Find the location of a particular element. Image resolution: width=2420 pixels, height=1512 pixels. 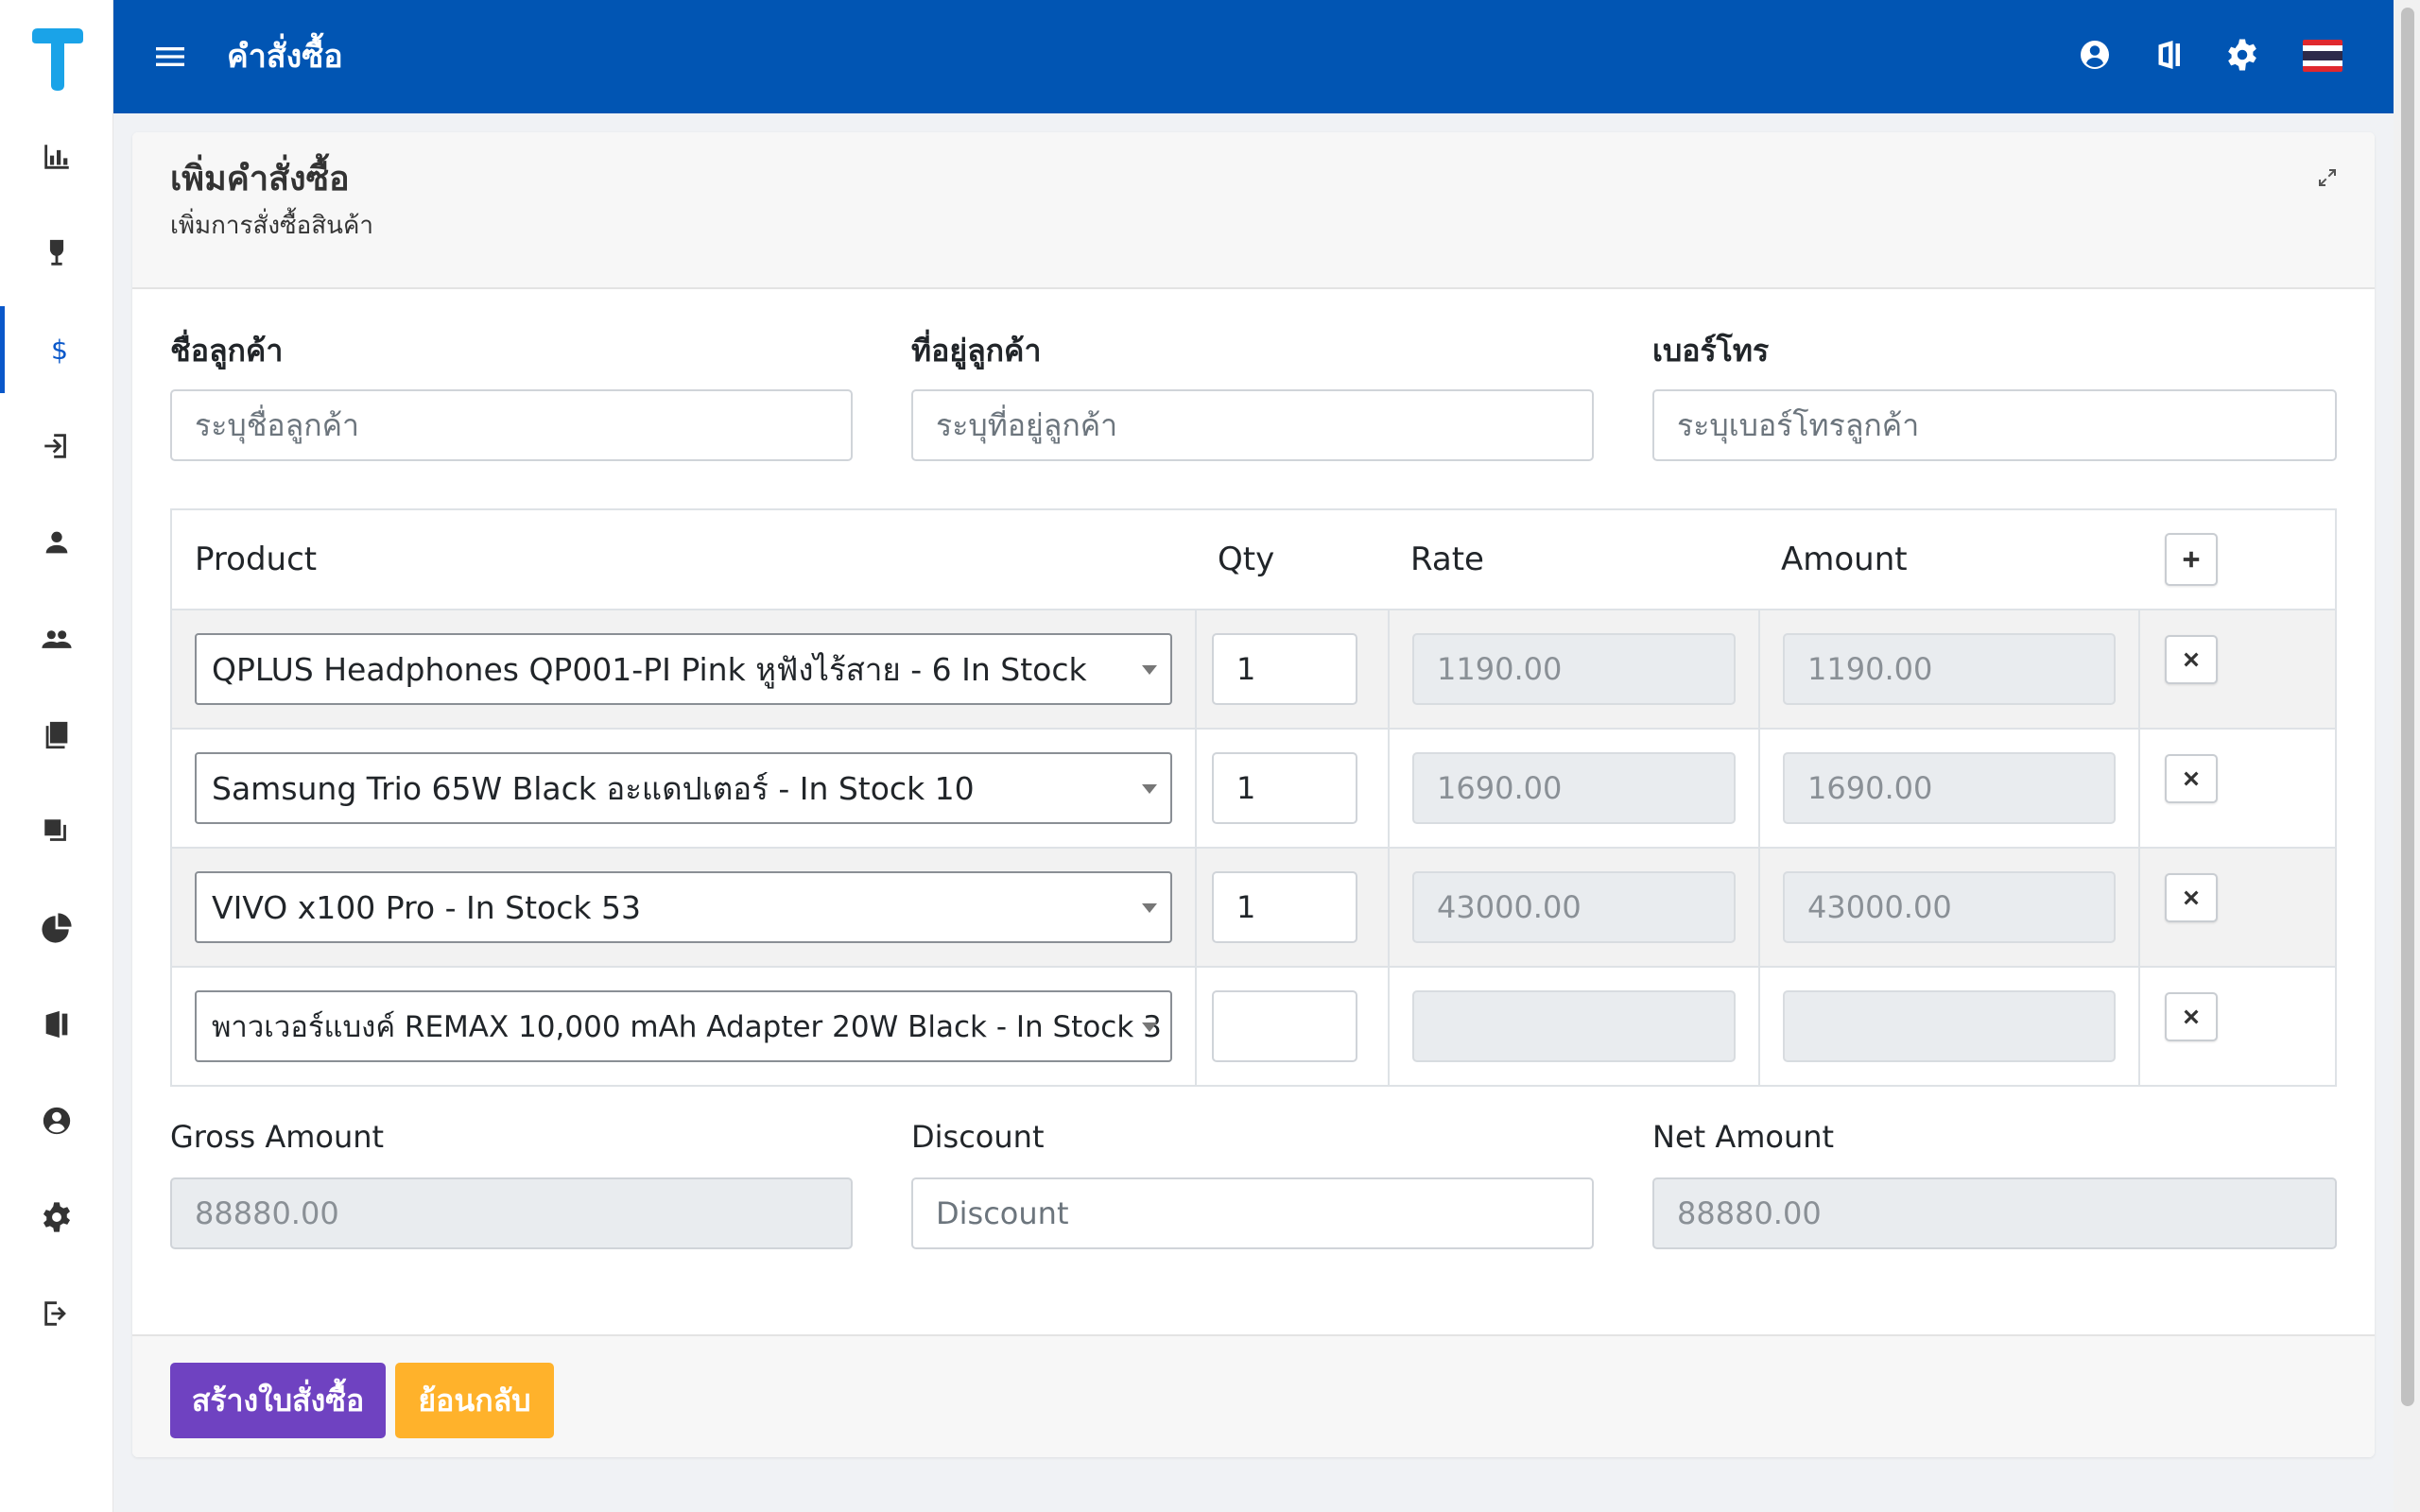

customer-phone-label: เบอร์โทร is located at coordinates (1711, 351).